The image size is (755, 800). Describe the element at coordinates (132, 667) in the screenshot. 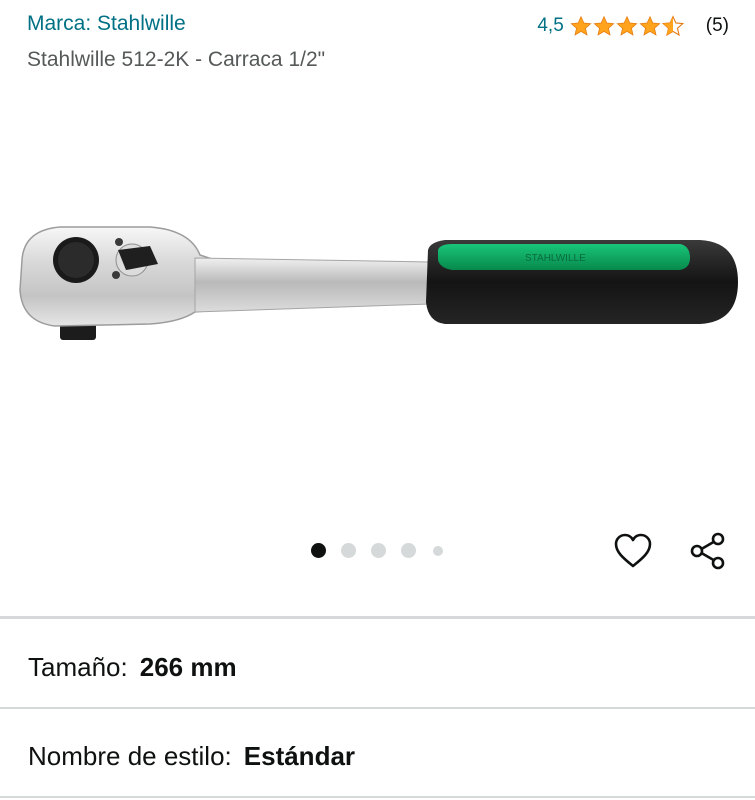

I see `size-selector: Tamaño: 266 mm` at that location.